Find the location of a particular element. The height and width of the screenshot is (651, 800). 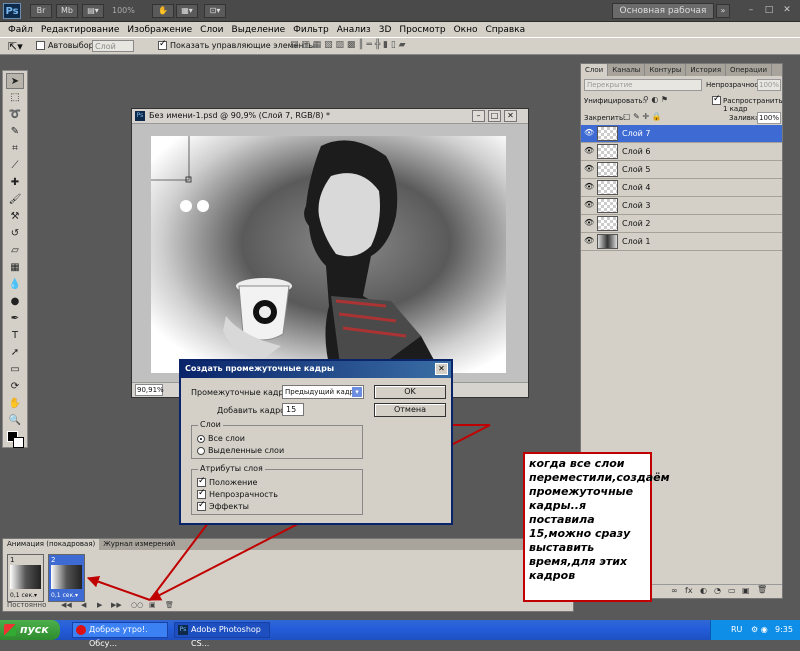

all-layers-label: Все слои is located at coordinates (226, 438).